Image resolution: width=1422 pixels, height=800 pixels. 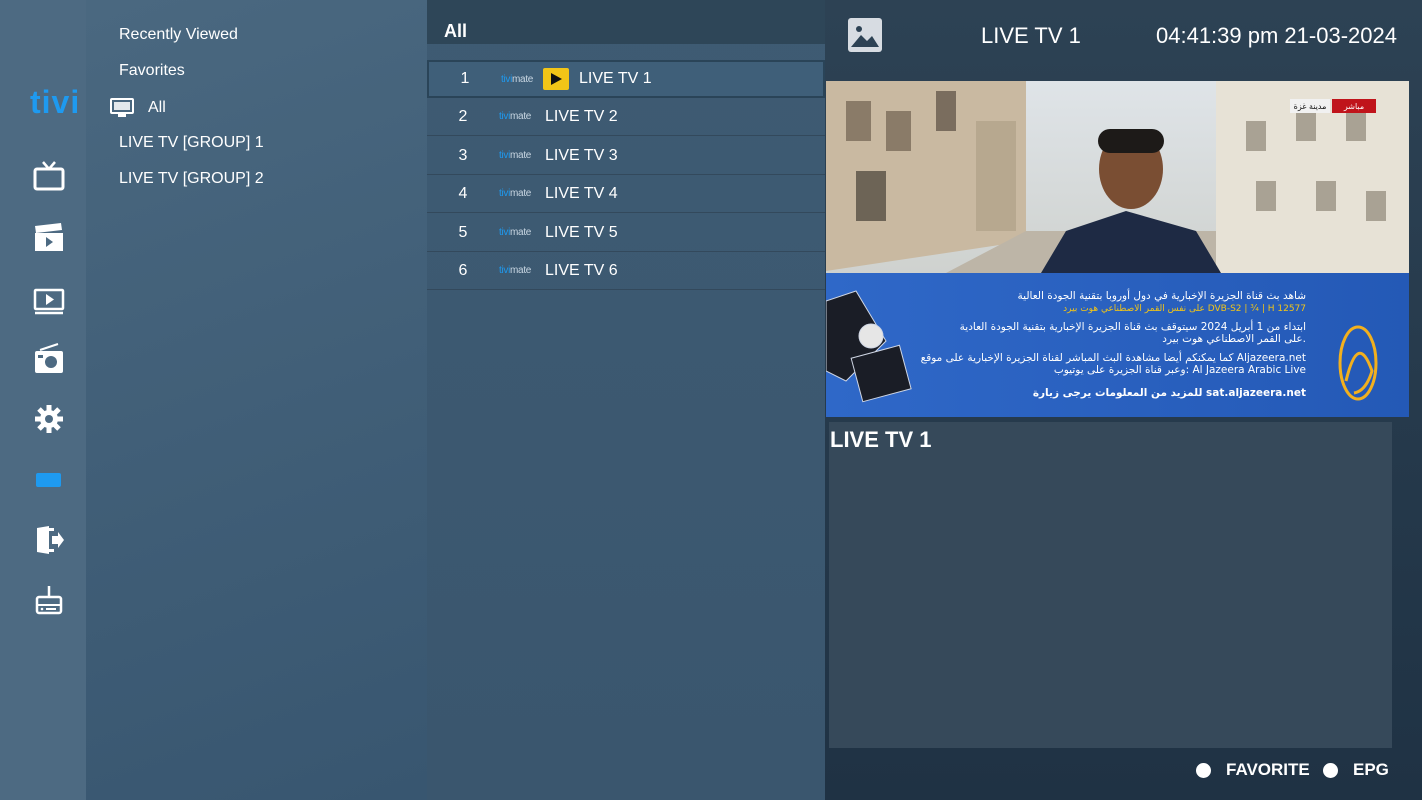 I want to click on channel-row: 4 tivimate LIVE TV 4, so click(x=626, y=194).